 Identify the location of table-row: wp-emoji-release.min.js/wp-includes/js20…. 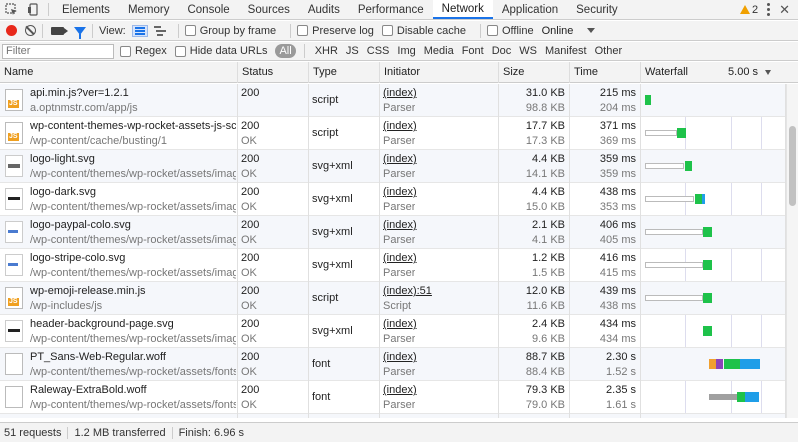
(393, 298).